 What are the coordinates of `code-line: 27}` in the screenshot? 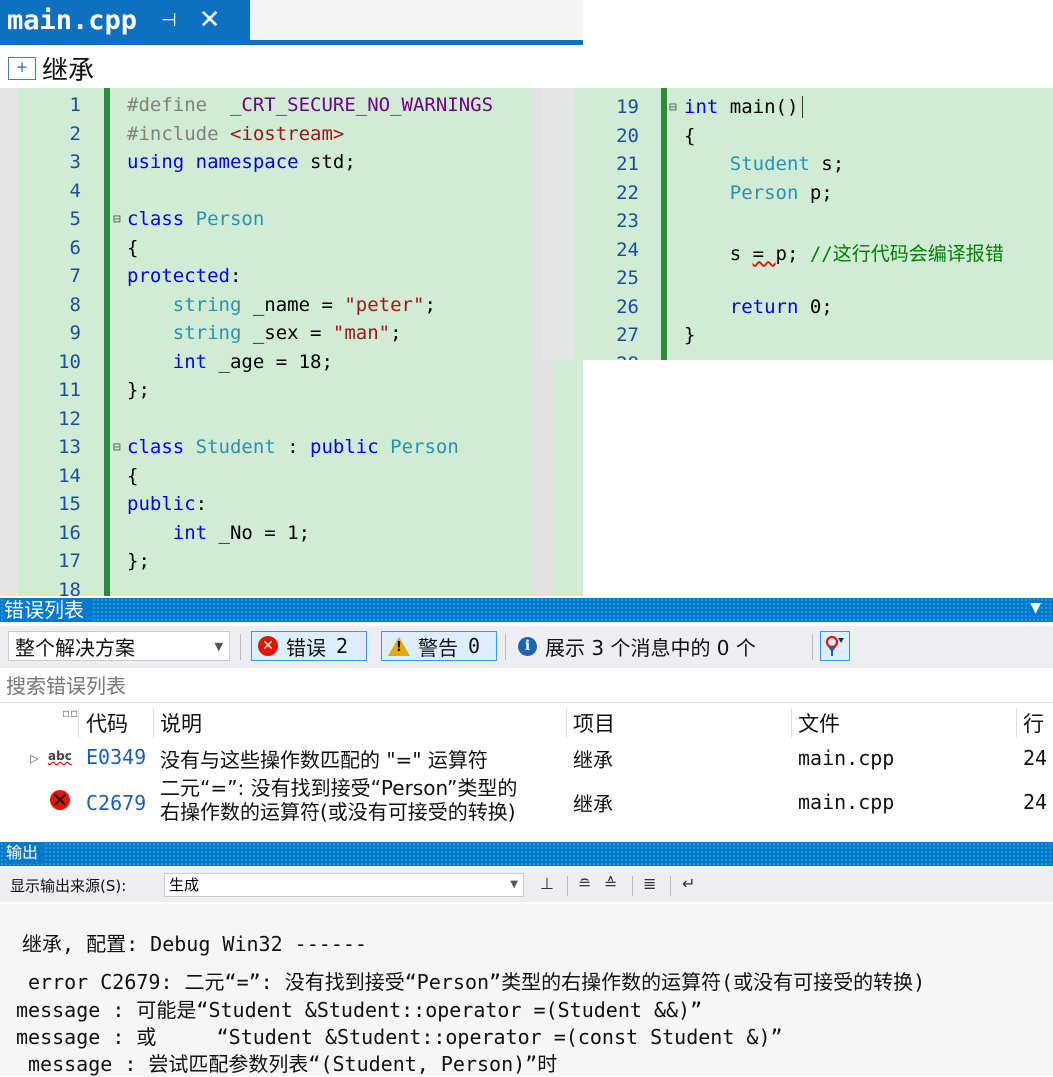 It's located at (797, 338).